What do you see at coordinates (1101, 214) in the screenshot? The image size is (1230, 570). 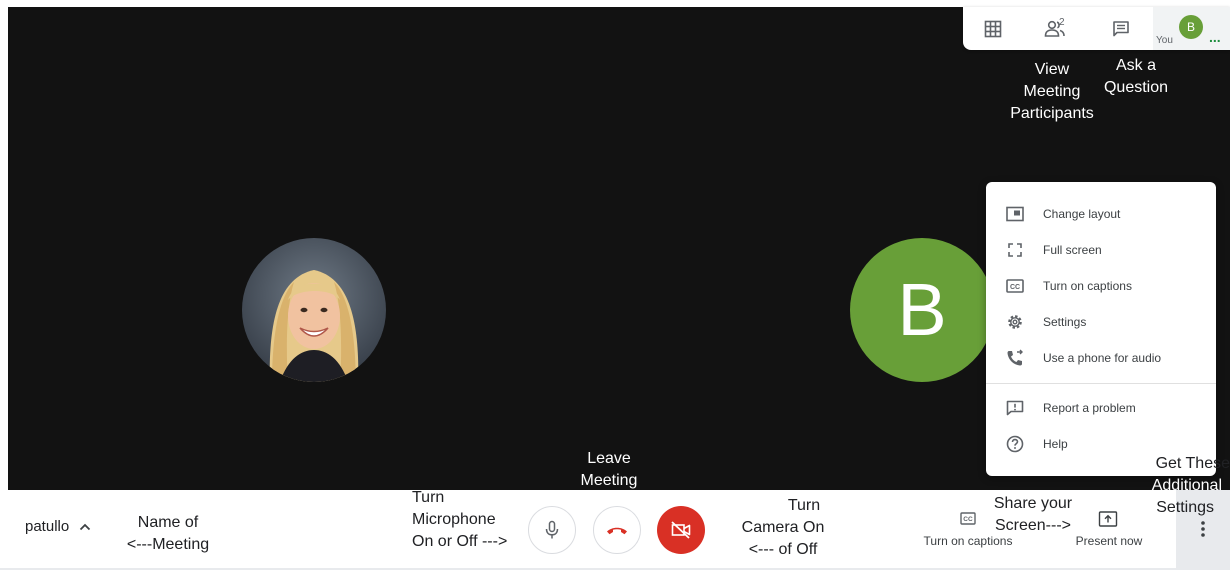 I see `menu-item-change-layout: Change layout` at bounding box center [1101, 214].